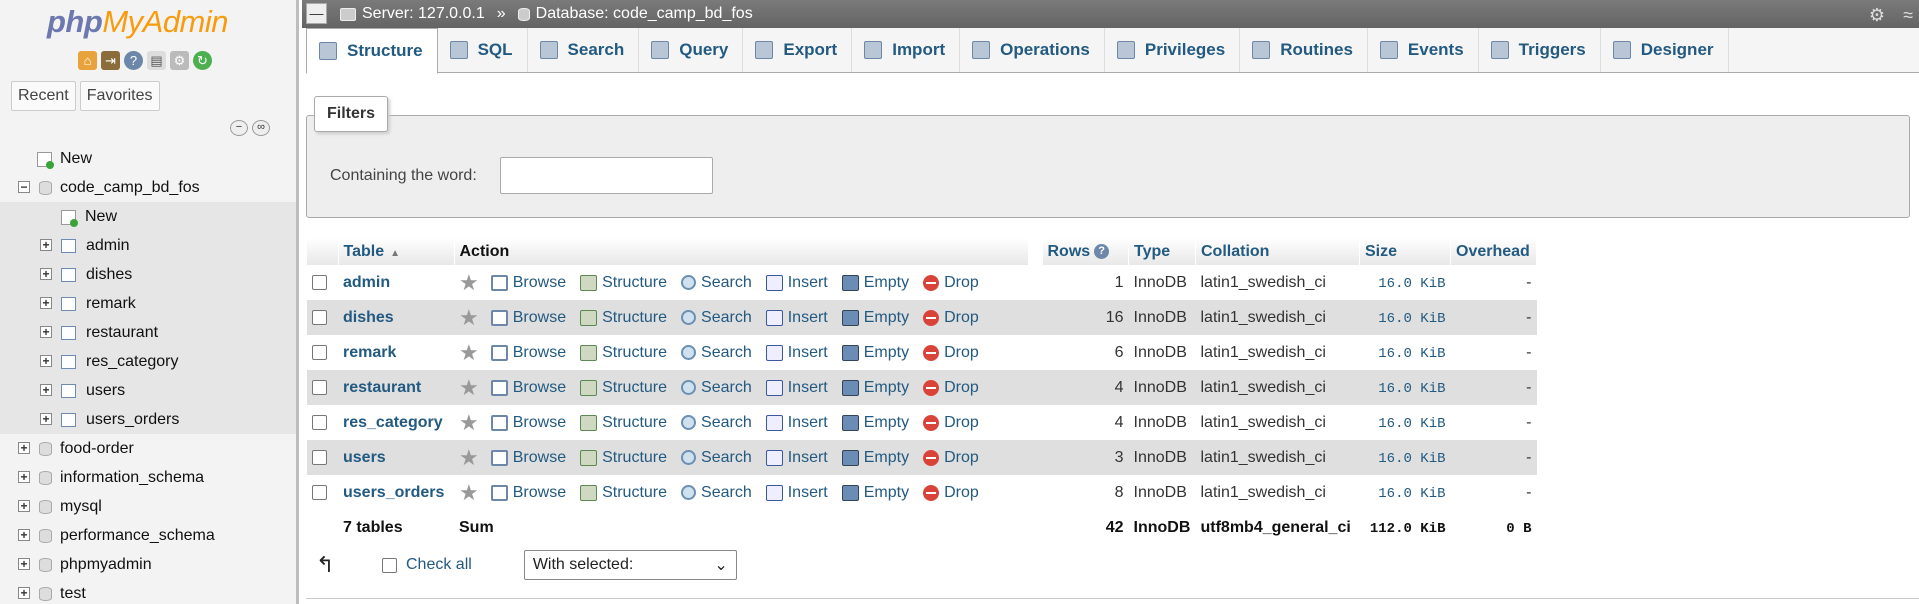 The height and width of the screenshot is (604, 1919). Describe the element at coordinates (1877, 15) in the screenshot. I see `gear-icon: ⚙` at that location.